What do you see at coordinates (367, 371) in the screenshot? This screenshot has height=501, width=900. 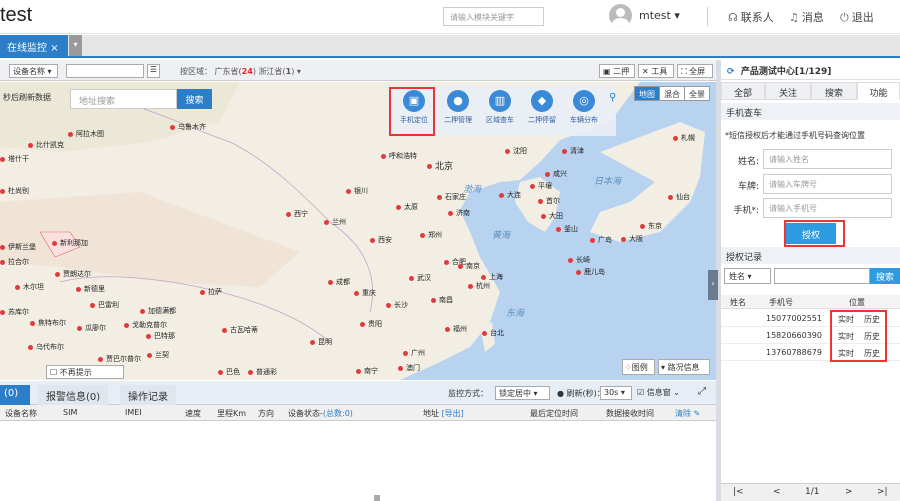 I see `city-marker: 南宁` at bounding box center [367, 371].